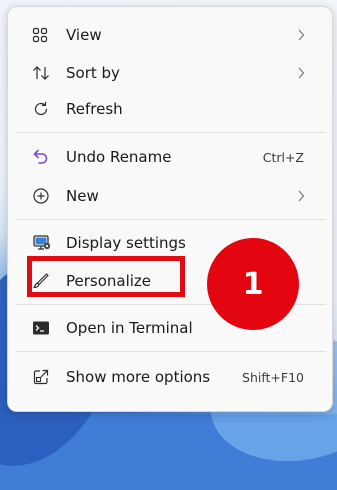 The width and height of the screenshot is (337, 490). What do you see at coordinates (49, 328) in the screenshot?
I see `terminal-icon` at bounding box center [49, 328].